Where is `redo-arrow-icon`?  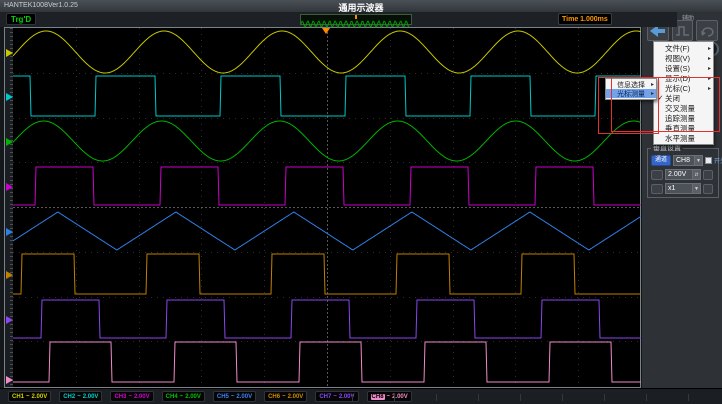 redo-arrow-icon is located at coordinates (707, 32).